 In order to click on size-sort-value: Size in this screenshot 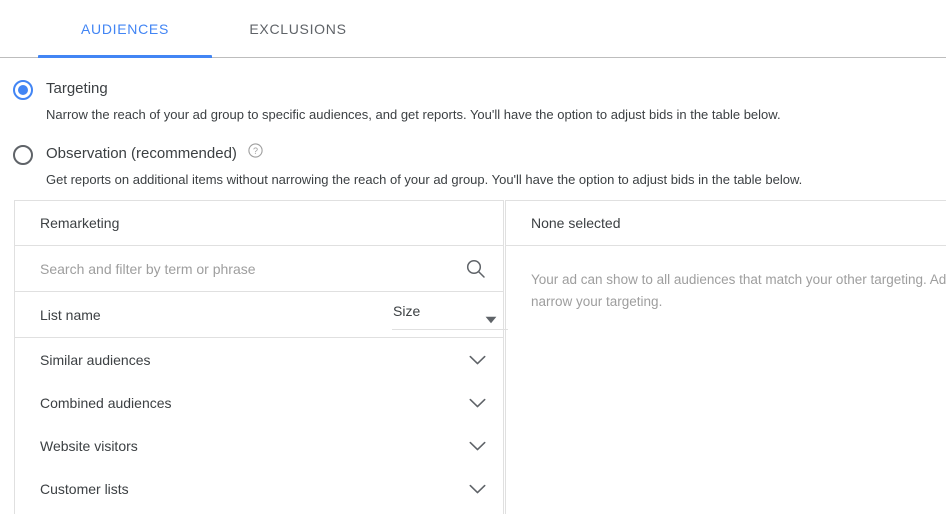, I will do `click(407, 311)`.